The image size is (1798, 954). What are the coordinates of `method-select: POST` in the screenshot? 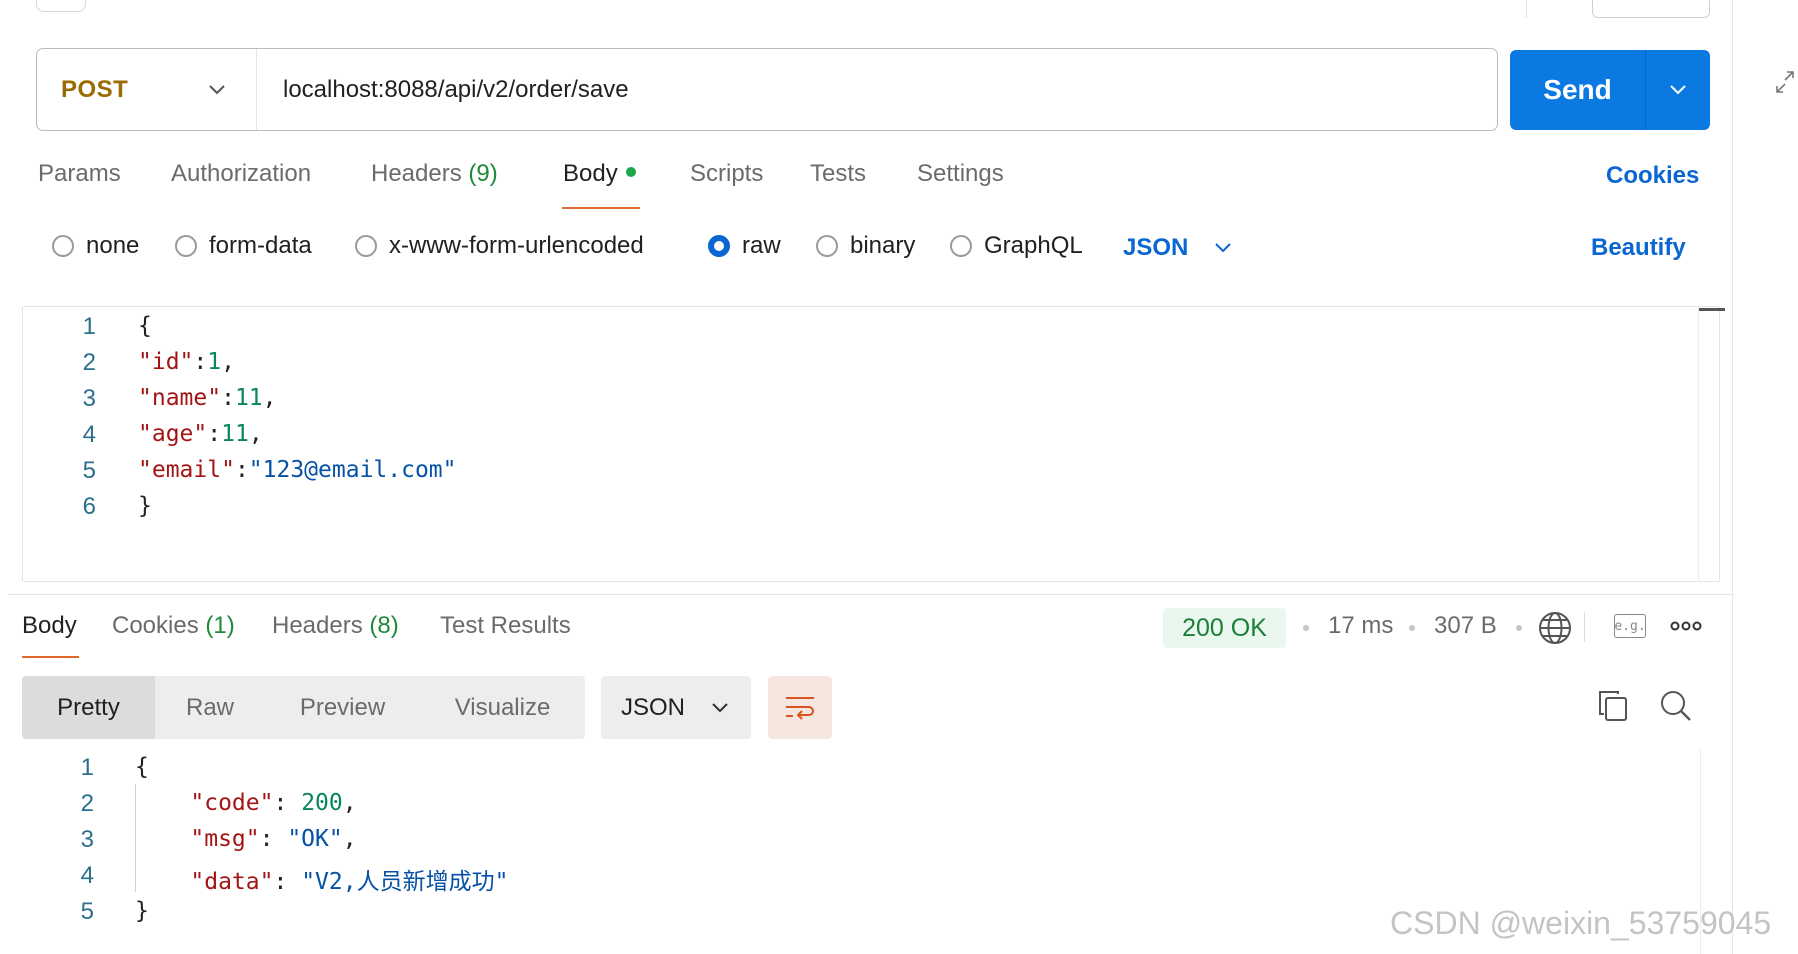 It's located at (147, 89).